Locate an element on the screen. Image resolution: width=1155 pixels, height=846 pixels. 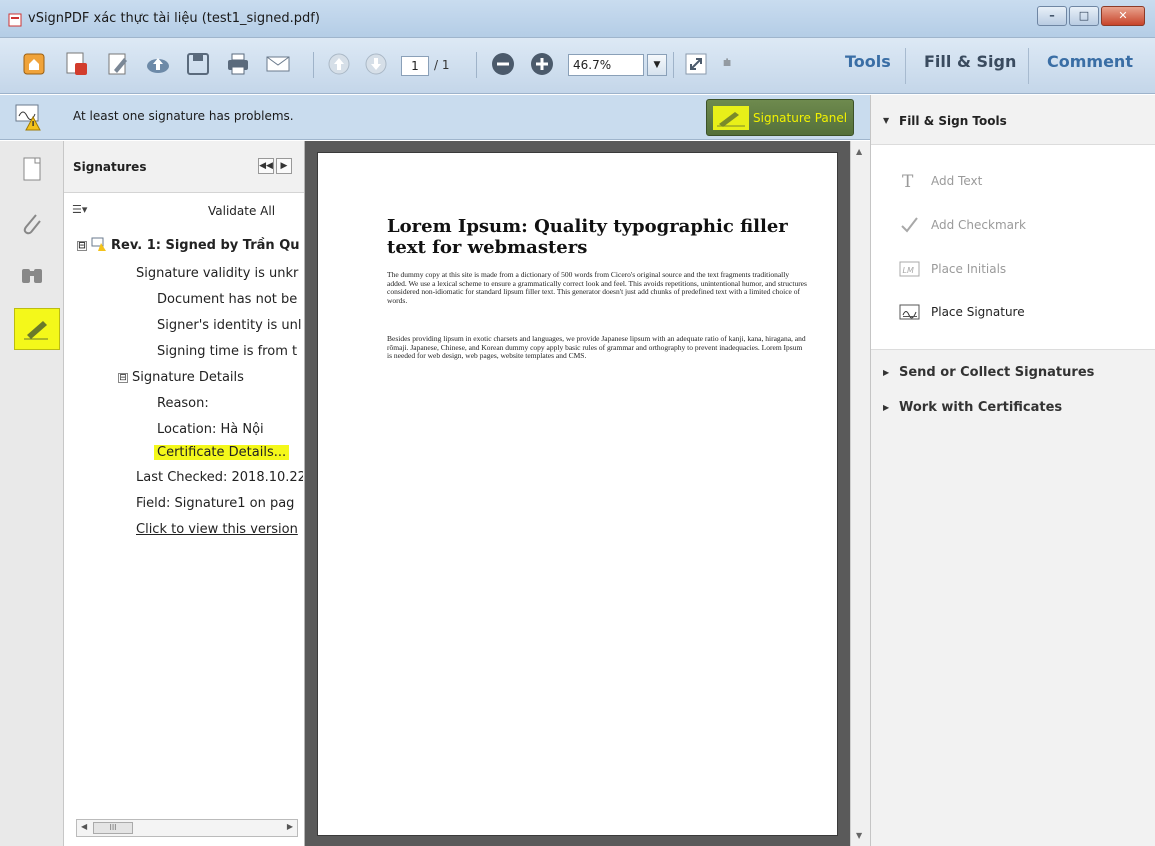
add-text-label: Add Text is located at coordinates (957, 181).